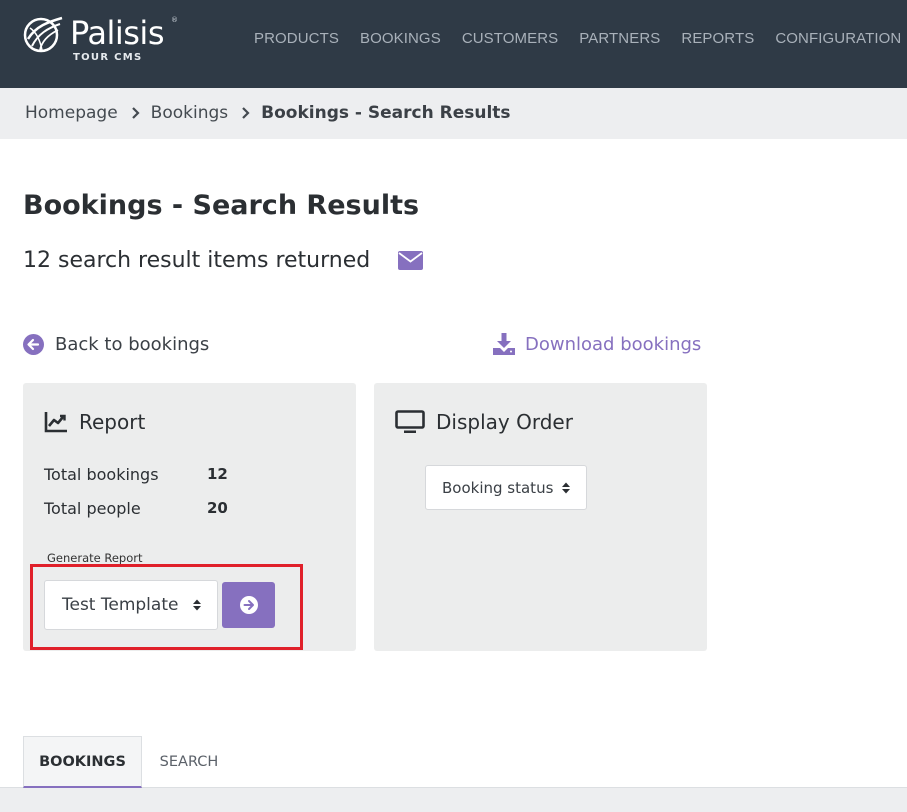 This screenshot has height=812, width=907. Describe the element at coordinates (112, 422) in the screenshot. I see `report-title: Report` at that location.